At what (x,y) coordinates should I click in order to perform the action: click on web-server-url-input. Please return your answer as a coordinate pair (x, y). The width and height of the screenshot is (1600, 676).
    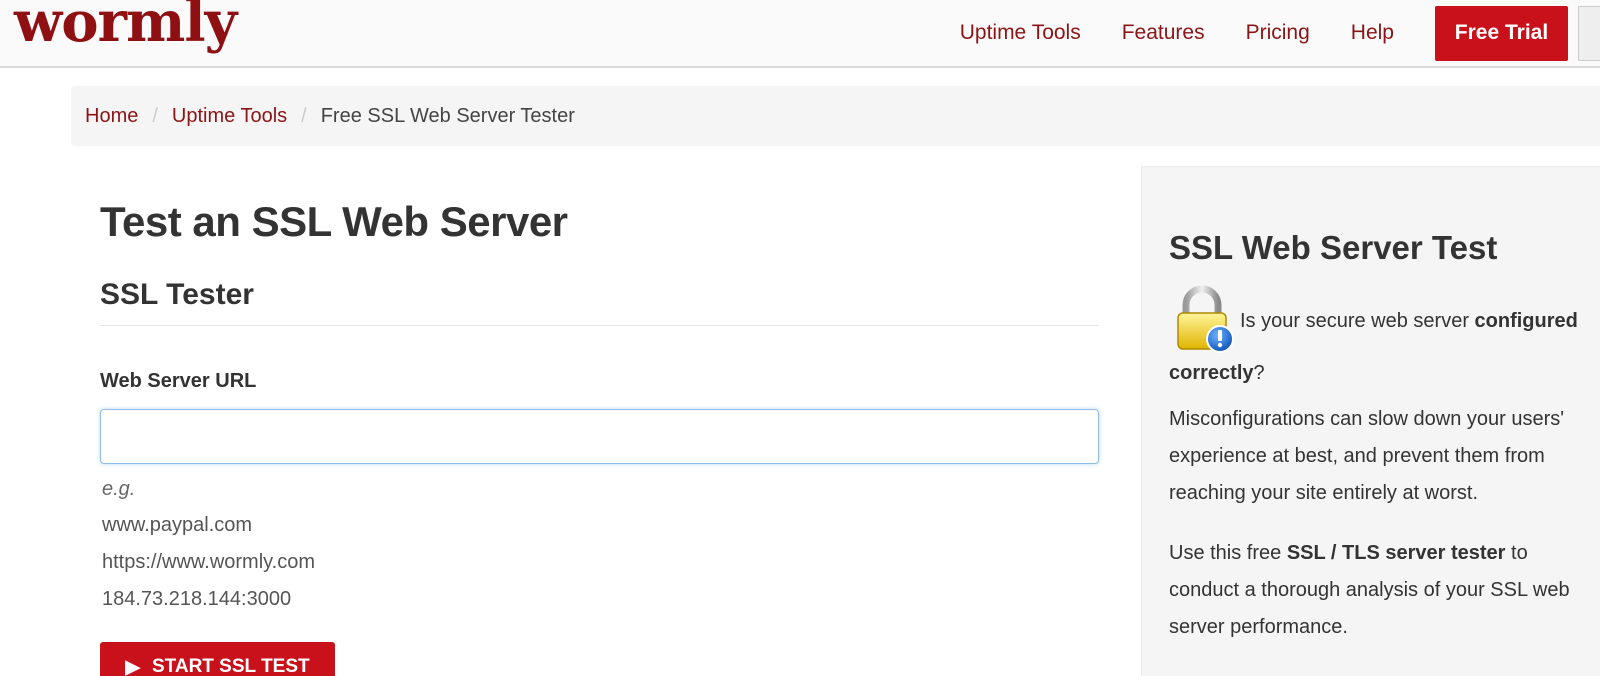
    Looking at the image, I should click on (599, 436).